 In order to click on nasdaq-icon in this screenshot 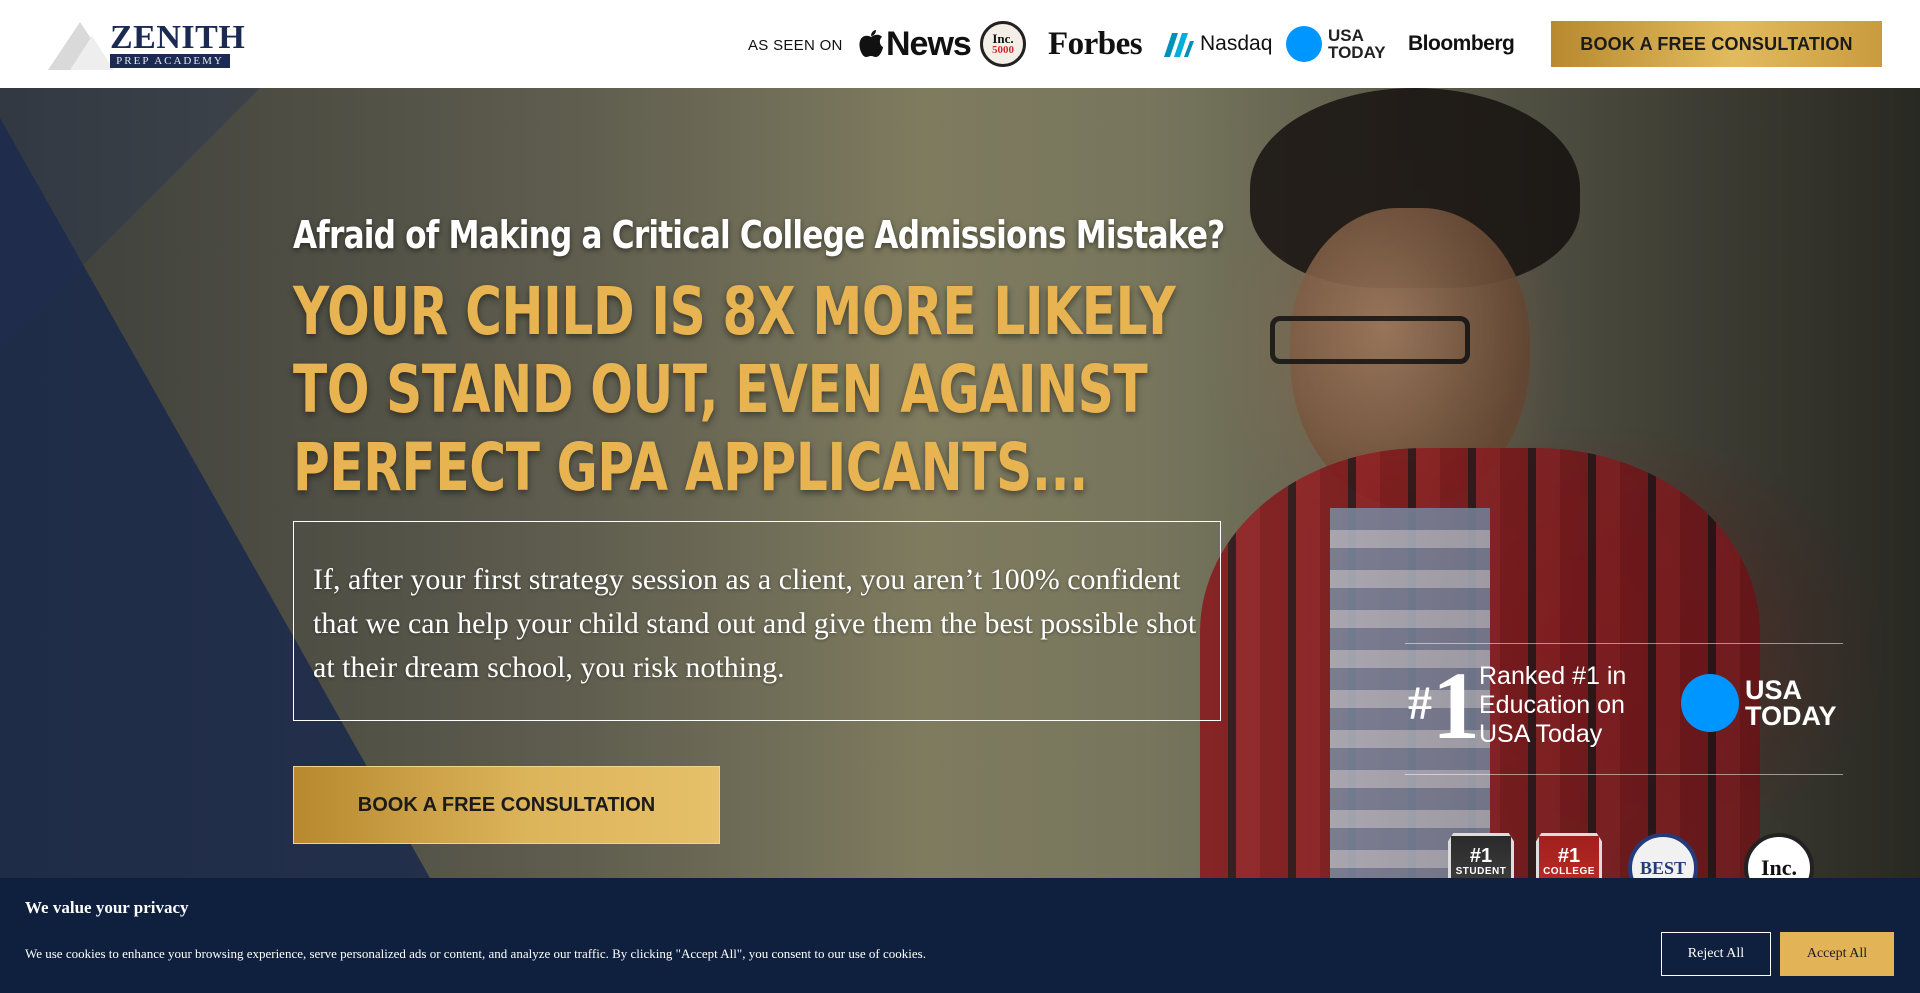, I will do `click(1179, 45)`.